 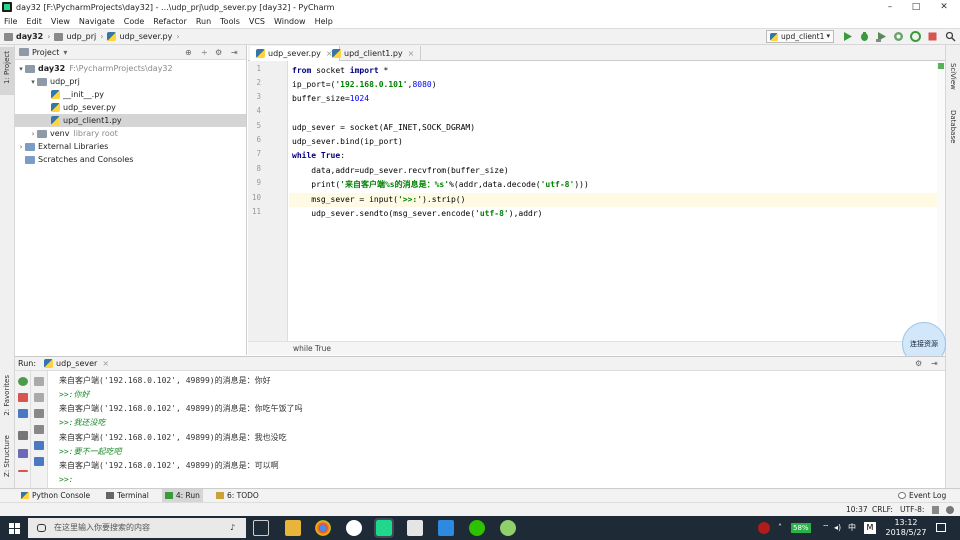 I want to click on pin-icon, so click(x=23, y=453).